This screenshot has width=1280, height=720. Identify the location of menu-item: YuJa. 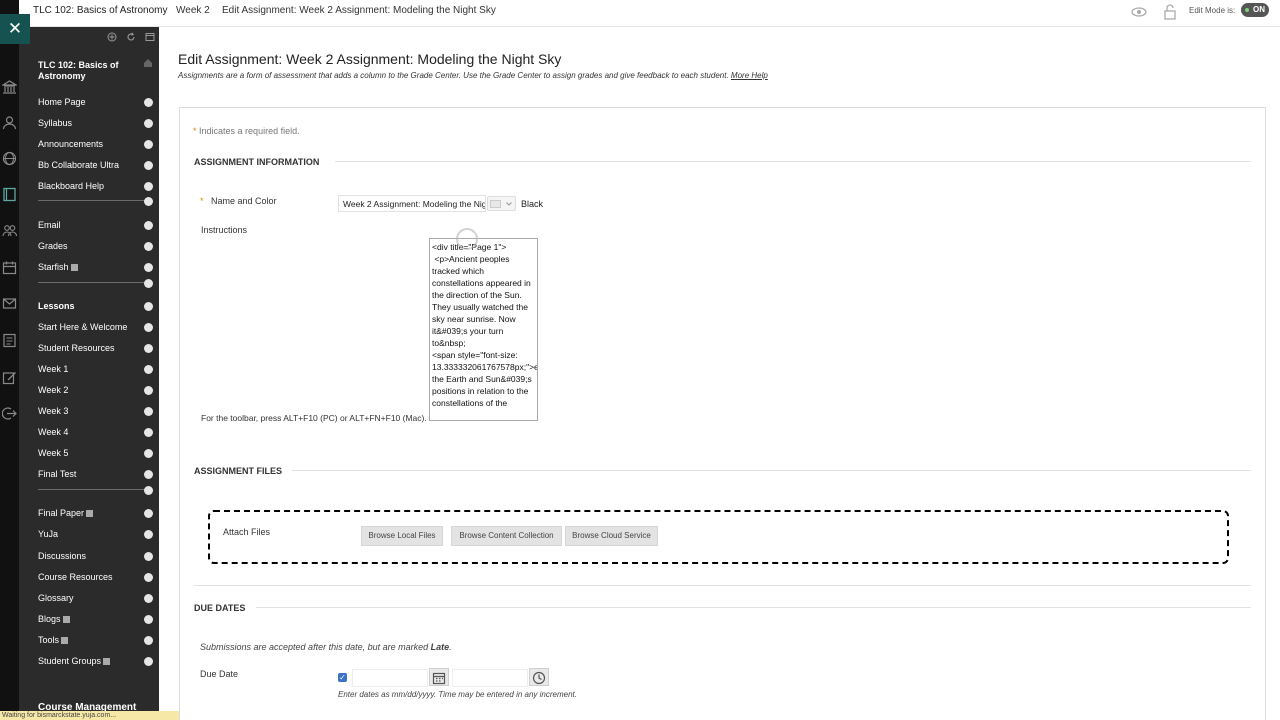
(48, 534).